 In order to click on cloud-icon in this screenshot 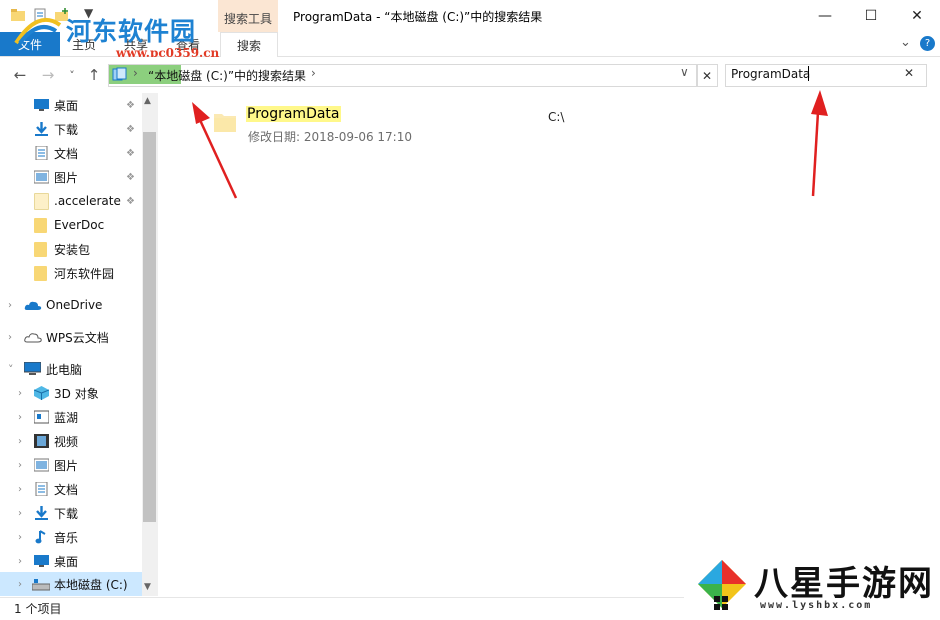, I will do `click(33, 338)`.